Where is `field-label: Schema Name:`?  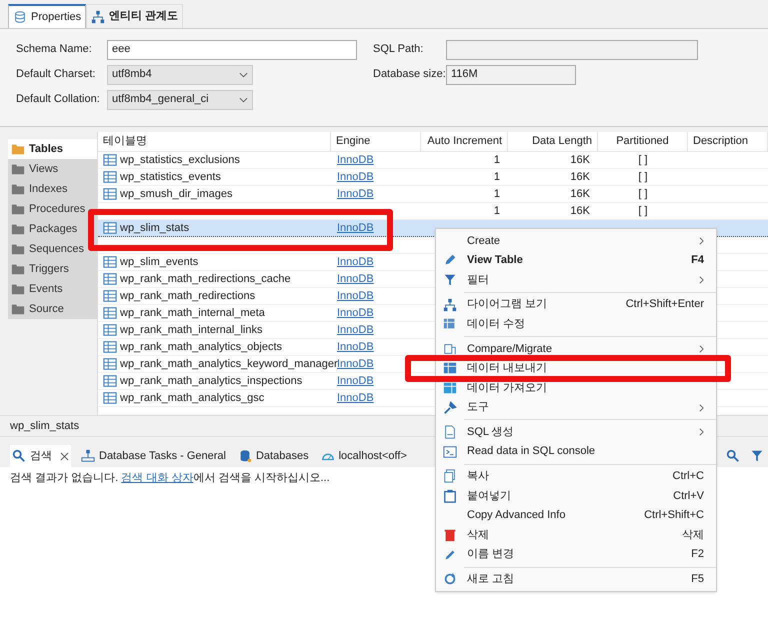 field-label: Schema Name: is located at coordinates (54, 50).